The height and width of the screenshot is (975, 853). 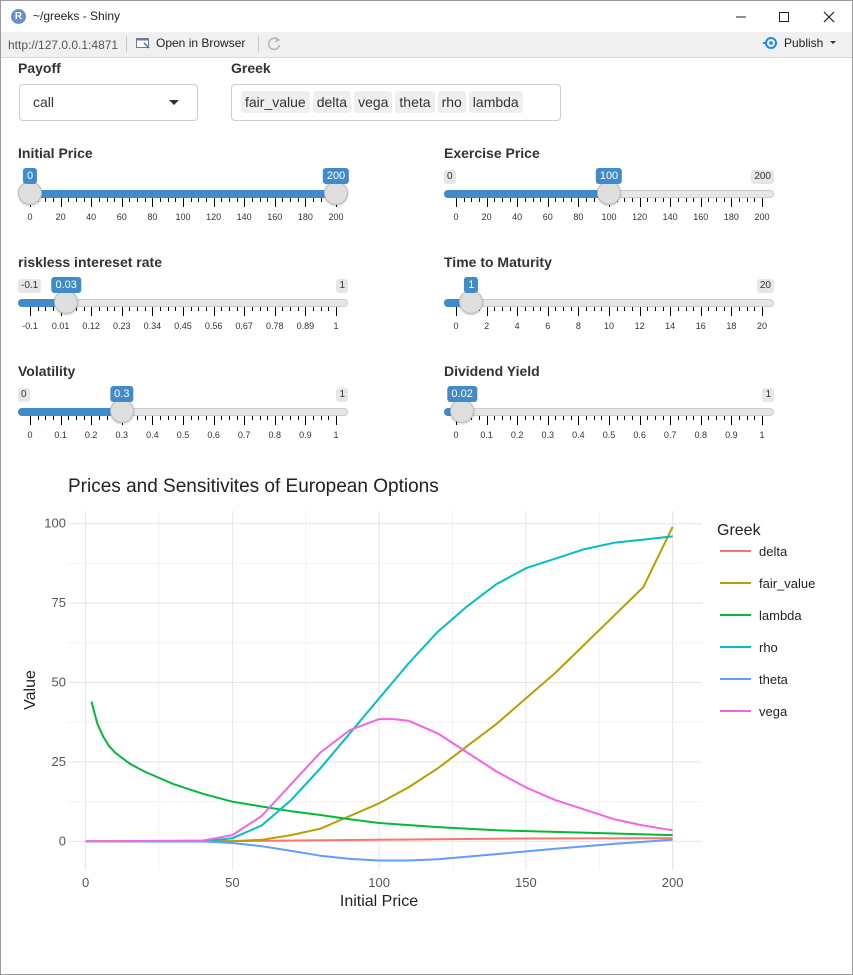 What do you see at coordinates (190, 43) in the screenshot?
I see `open-in-browser-button: Open in Browser` at bounding box center [190, 43].